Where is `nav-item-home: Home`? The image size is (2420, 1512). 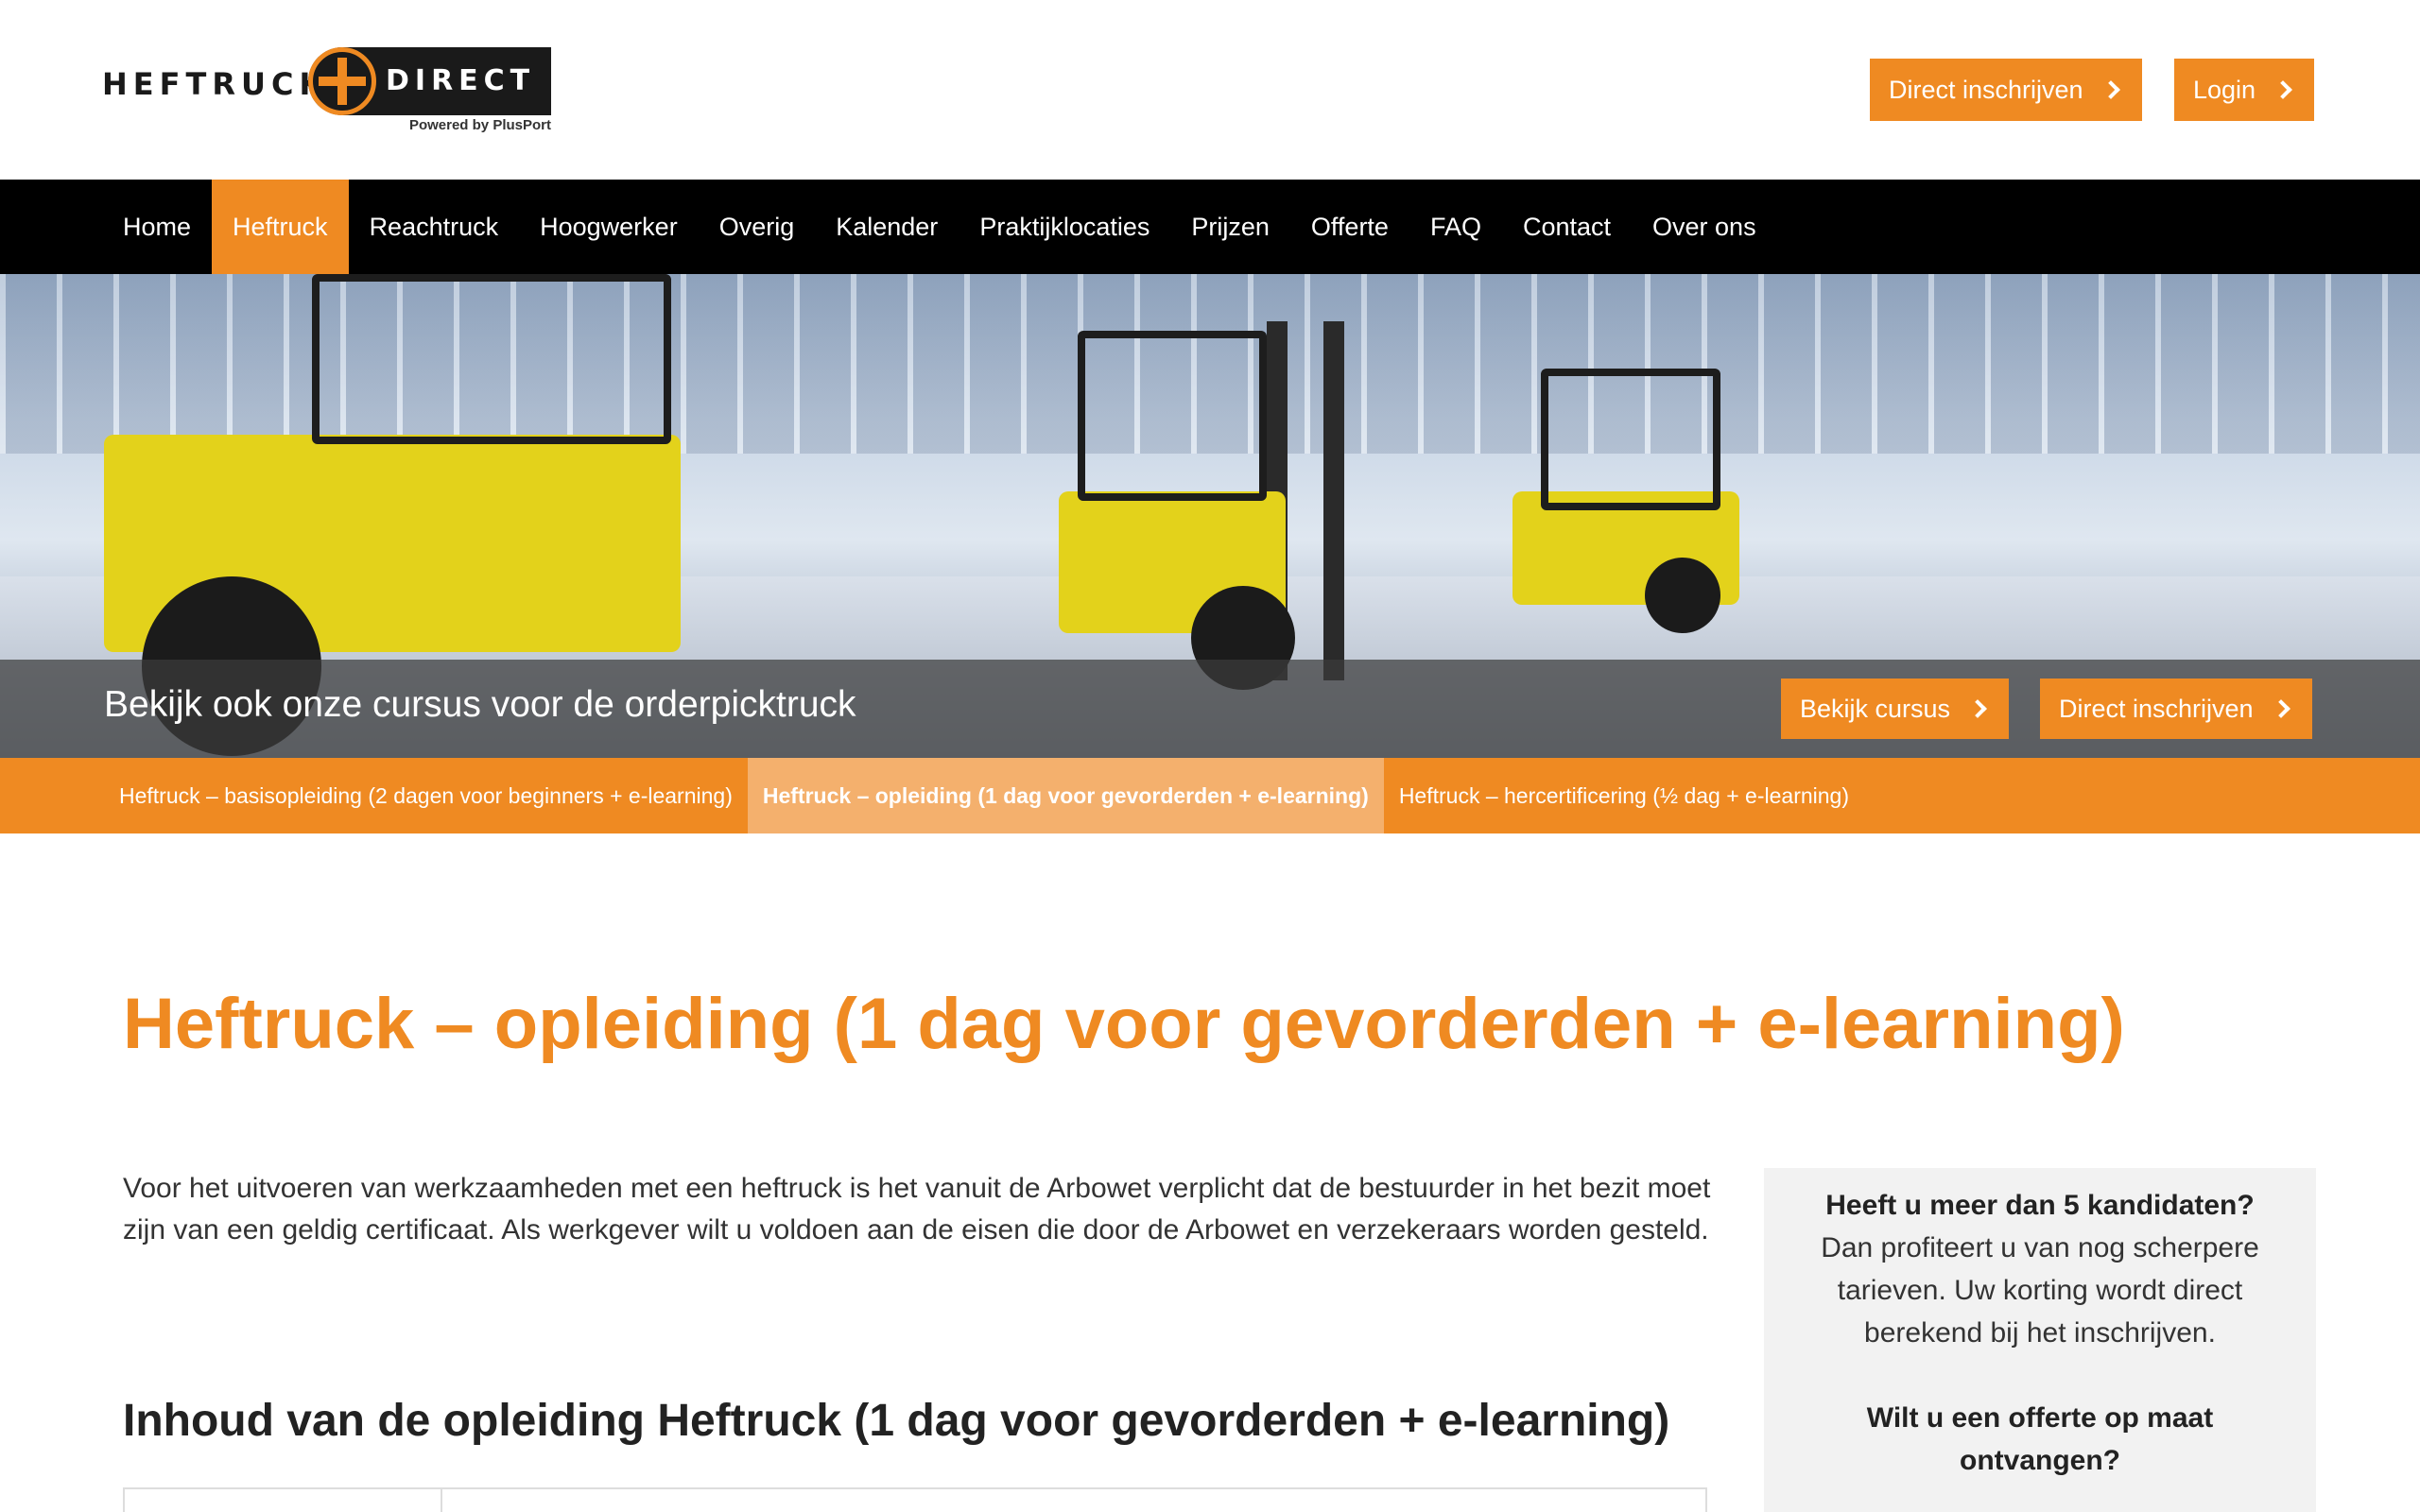 nav-item-home: Home is located at coordinates (157, 227).